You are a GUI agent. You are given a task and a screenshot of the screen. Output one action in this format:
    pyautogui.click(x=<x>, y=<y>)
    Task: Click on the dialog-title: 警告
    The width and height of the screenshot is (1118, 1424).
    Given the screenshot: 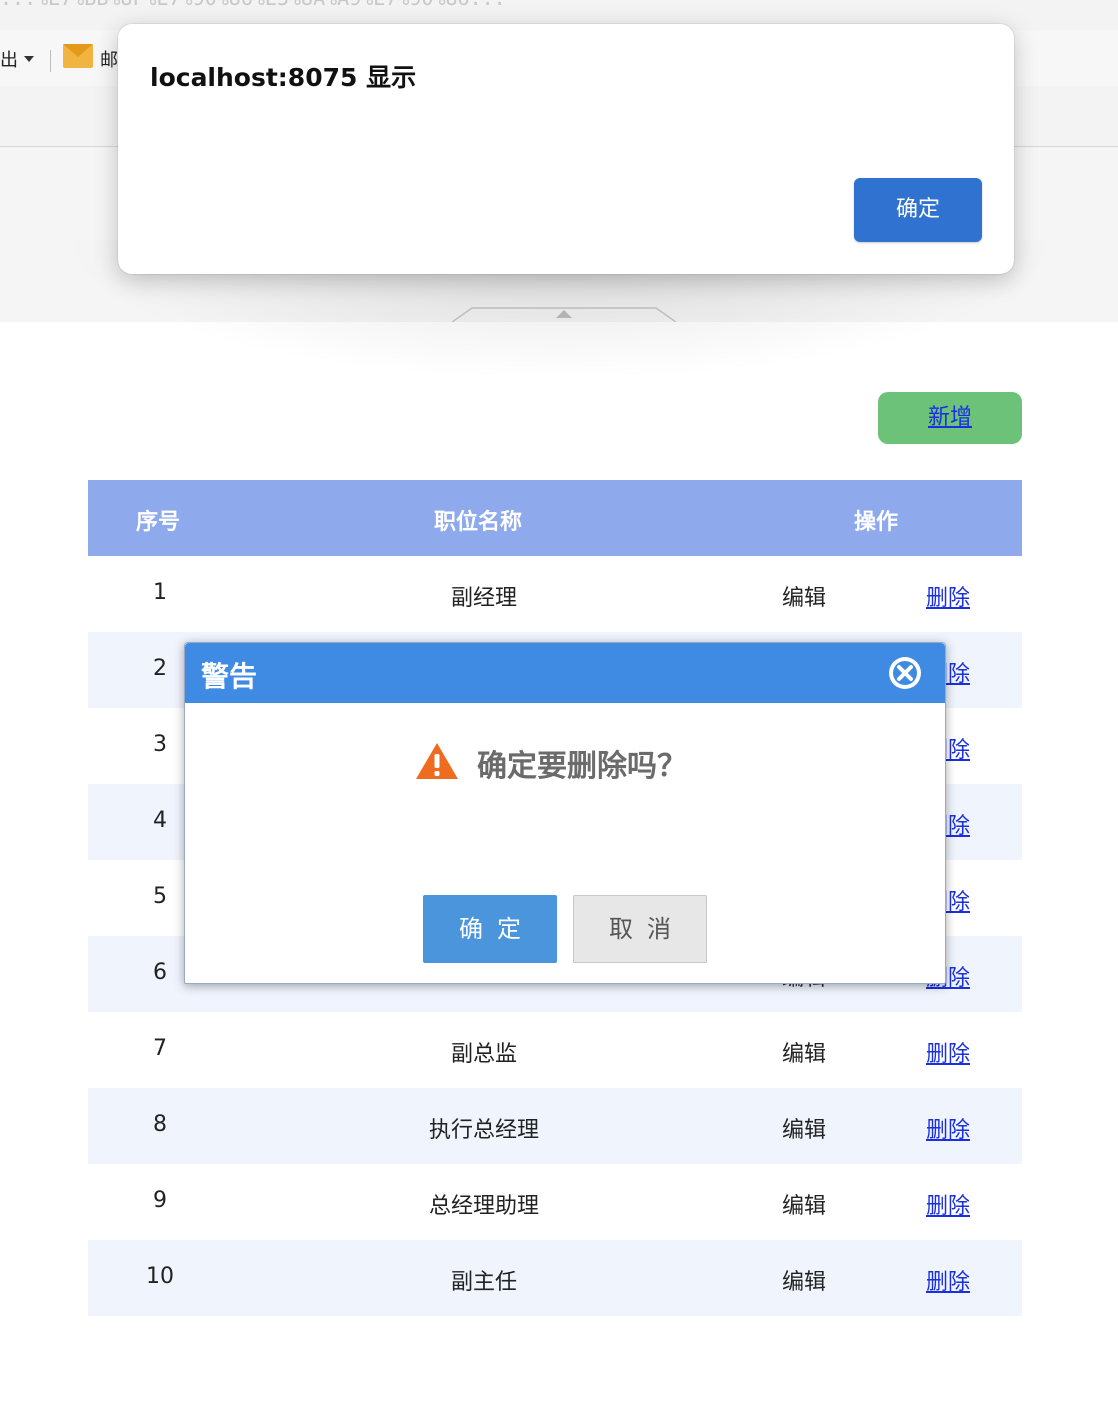 What is the action you would take?
    pyautogui.click(x=229, y=676)
    